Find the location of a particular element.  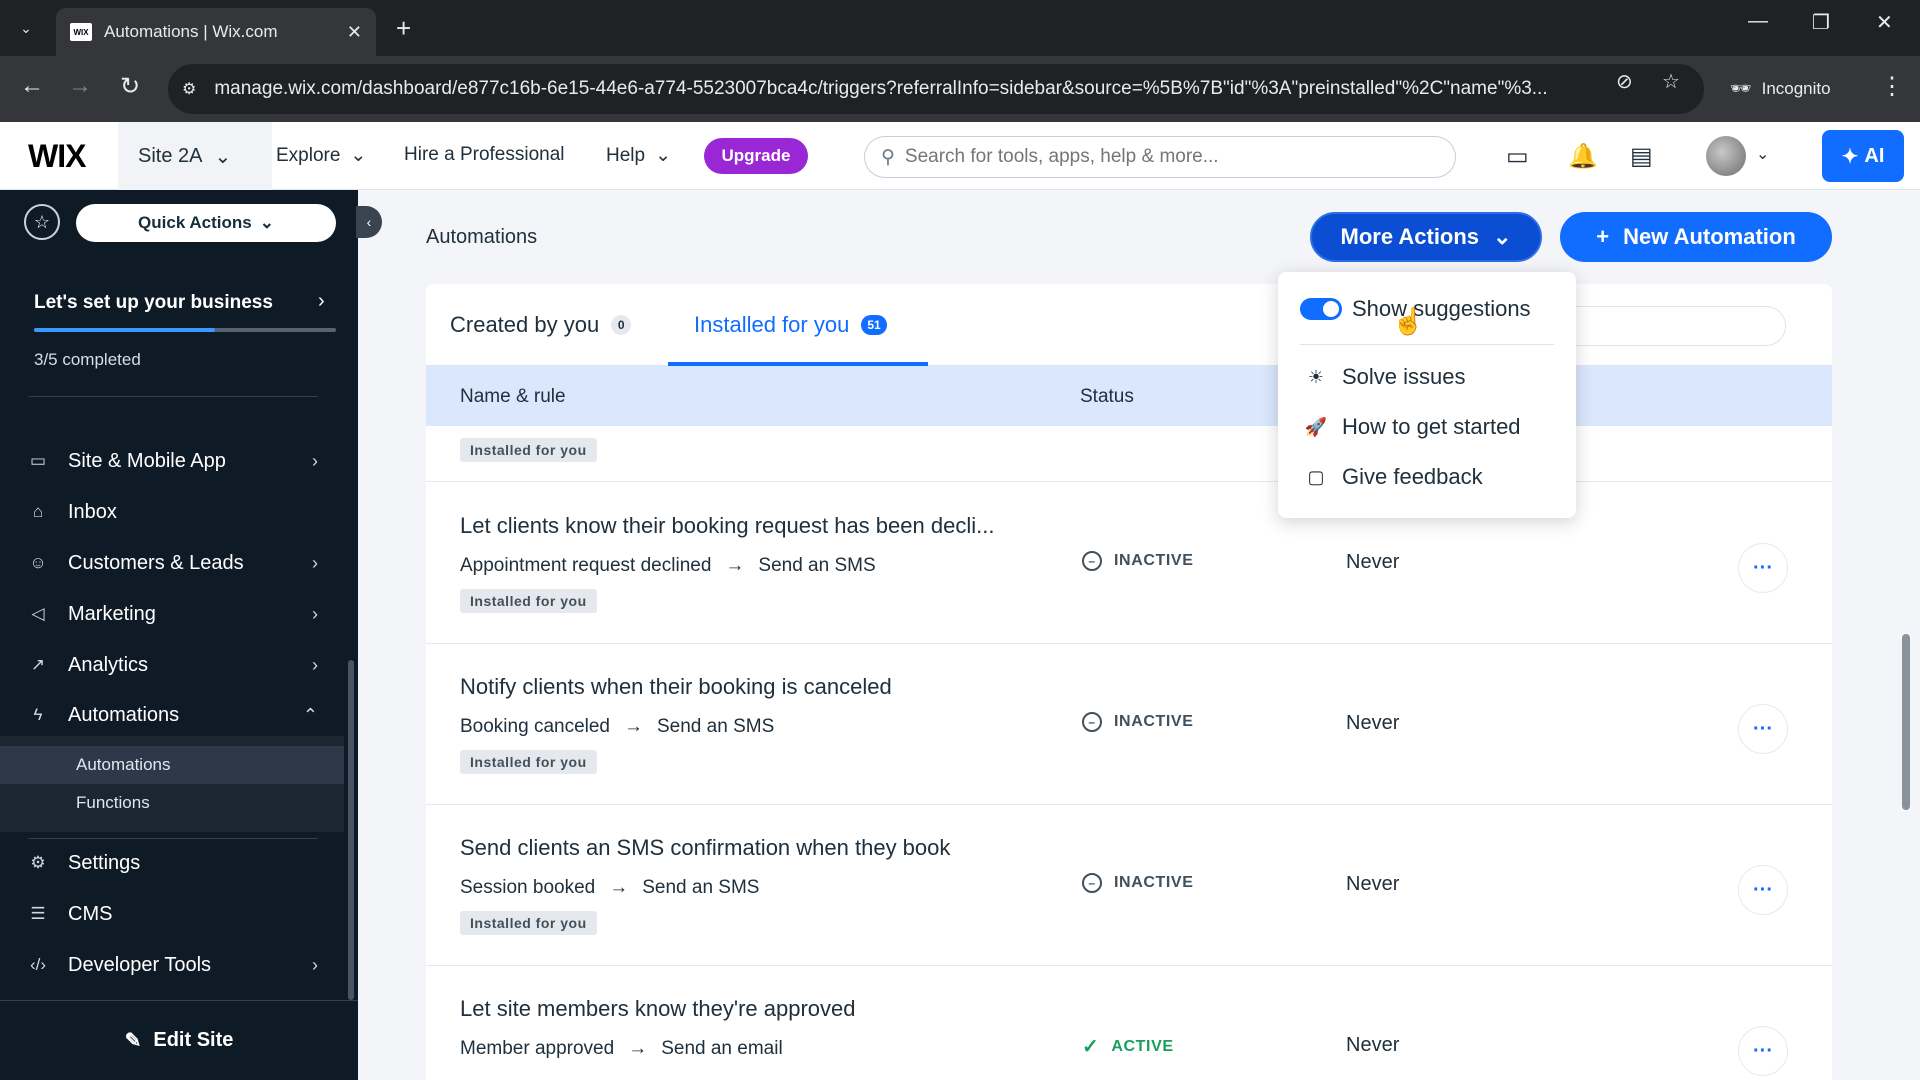

site-info-icon: ⚙ is located at coordinates (189, 89).